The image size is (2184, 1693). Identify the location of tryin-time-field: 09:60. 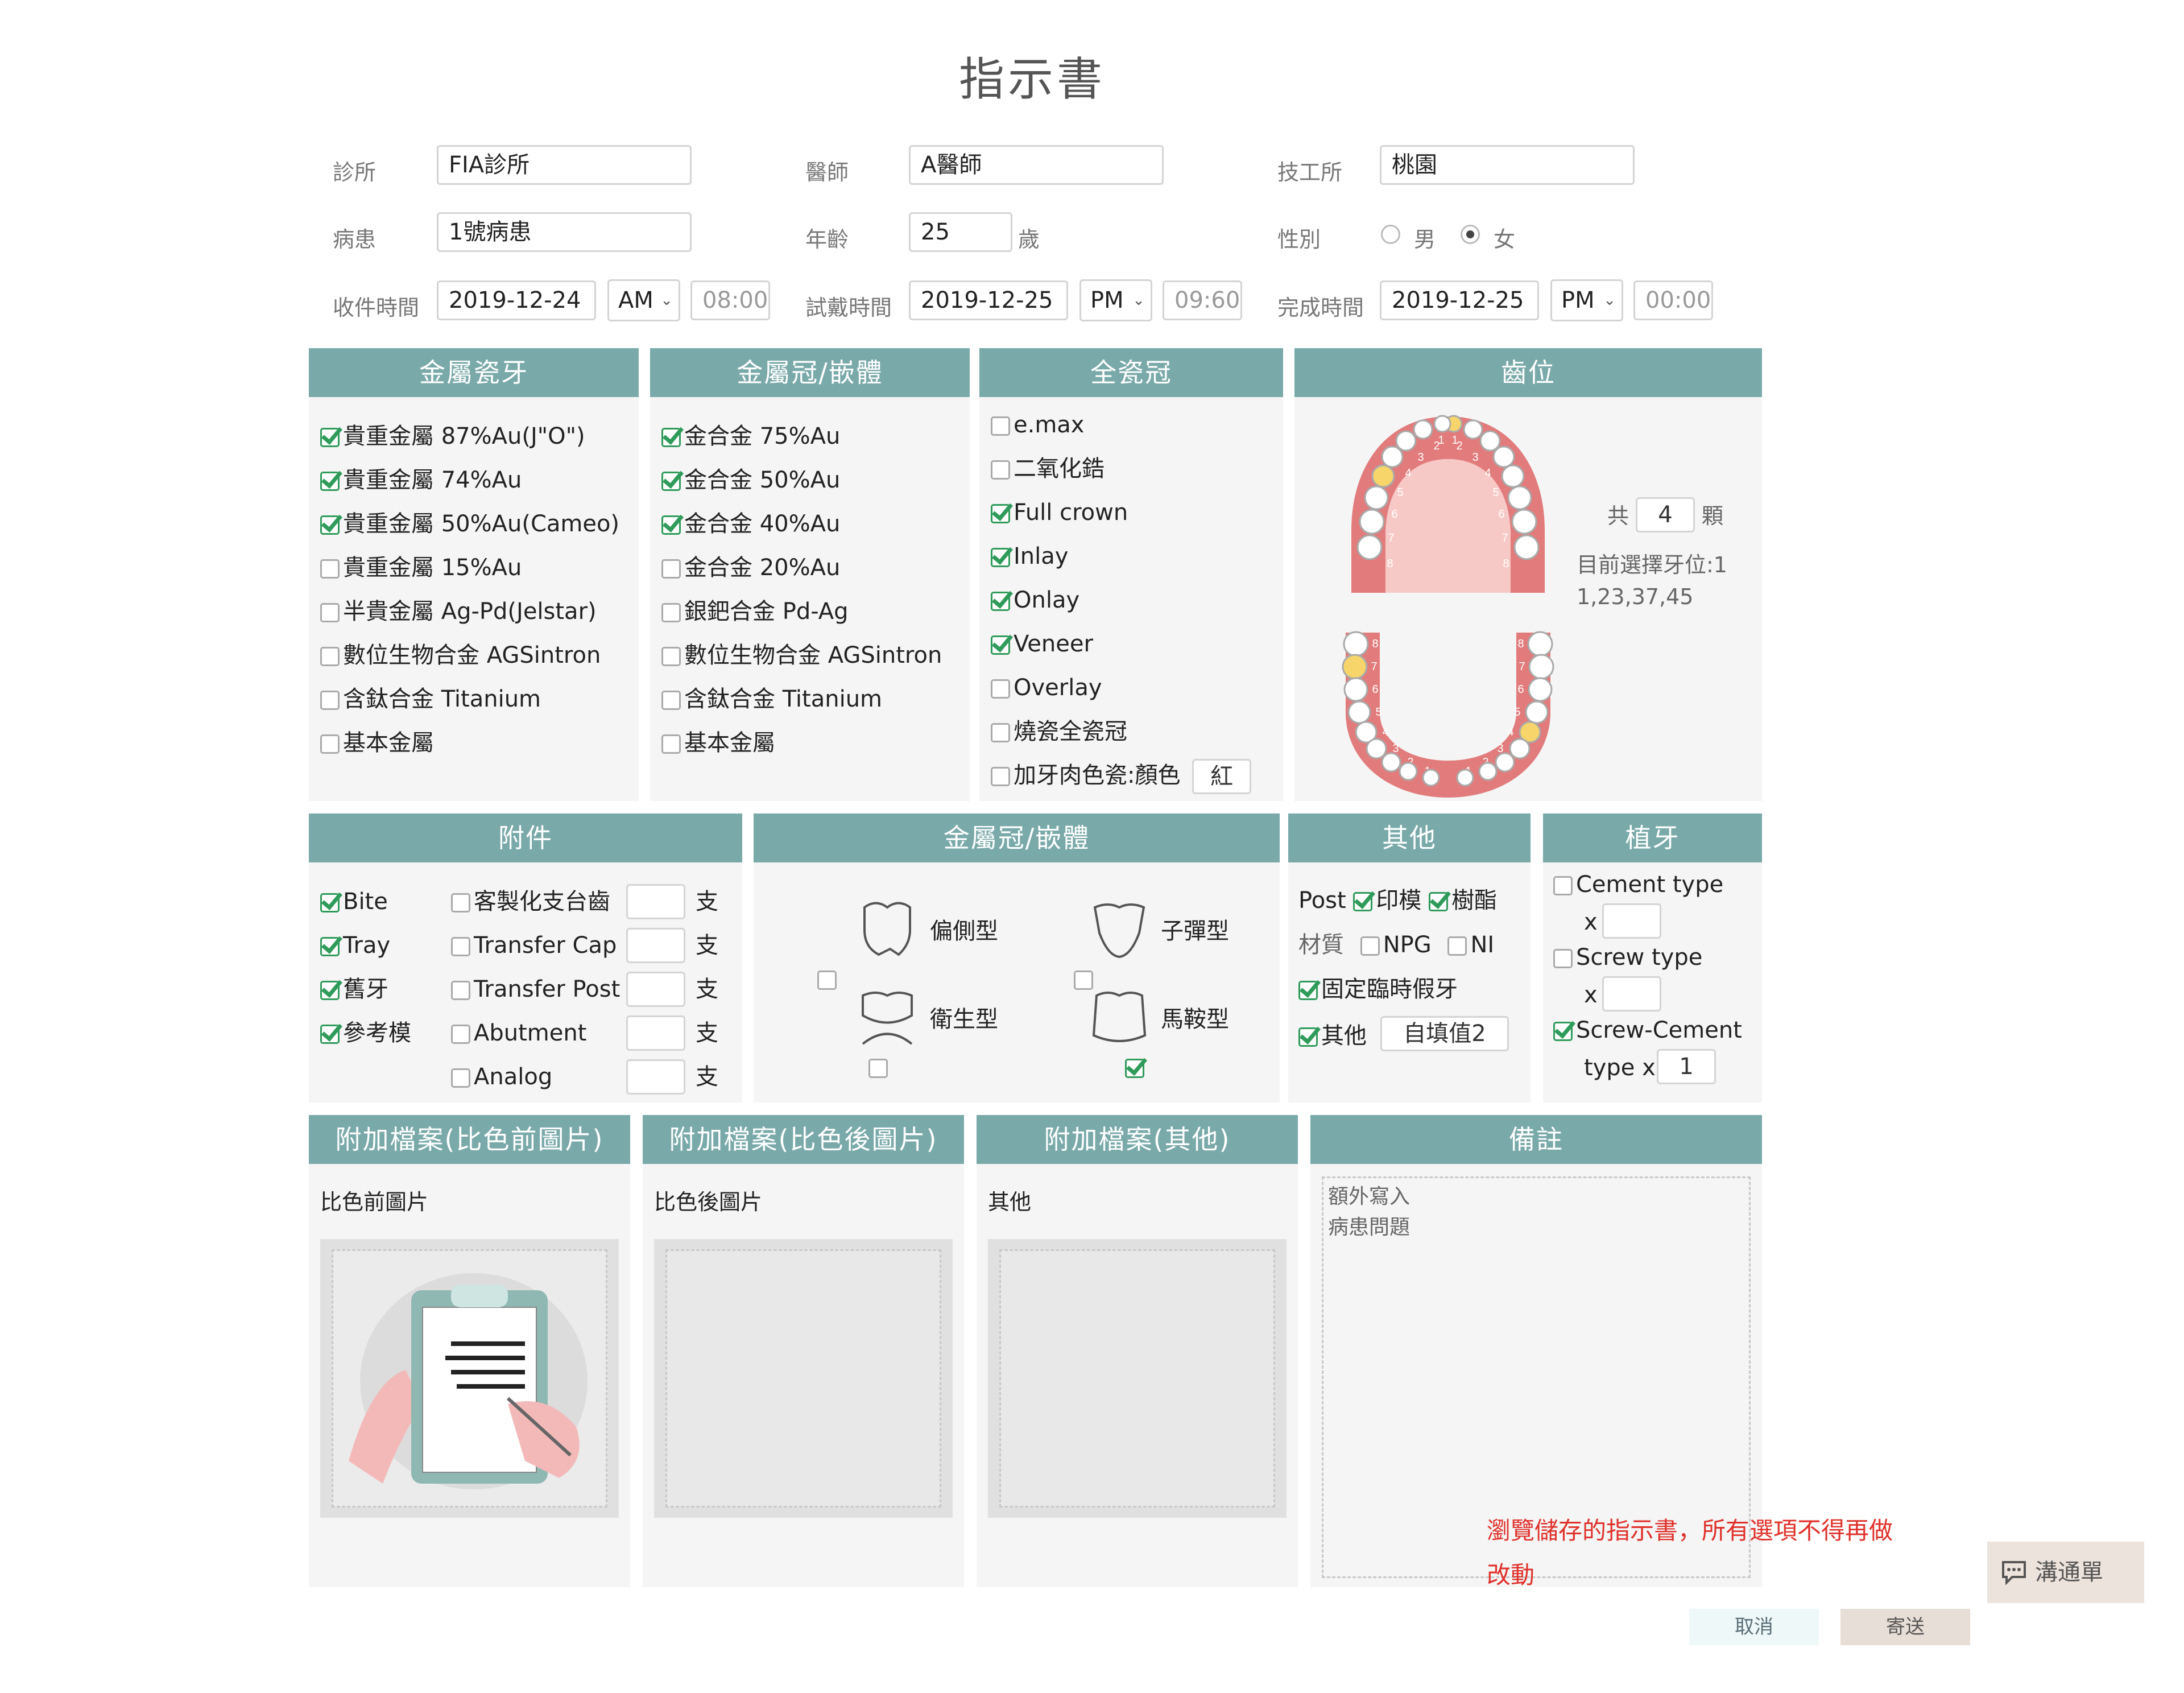
(1202, 300).